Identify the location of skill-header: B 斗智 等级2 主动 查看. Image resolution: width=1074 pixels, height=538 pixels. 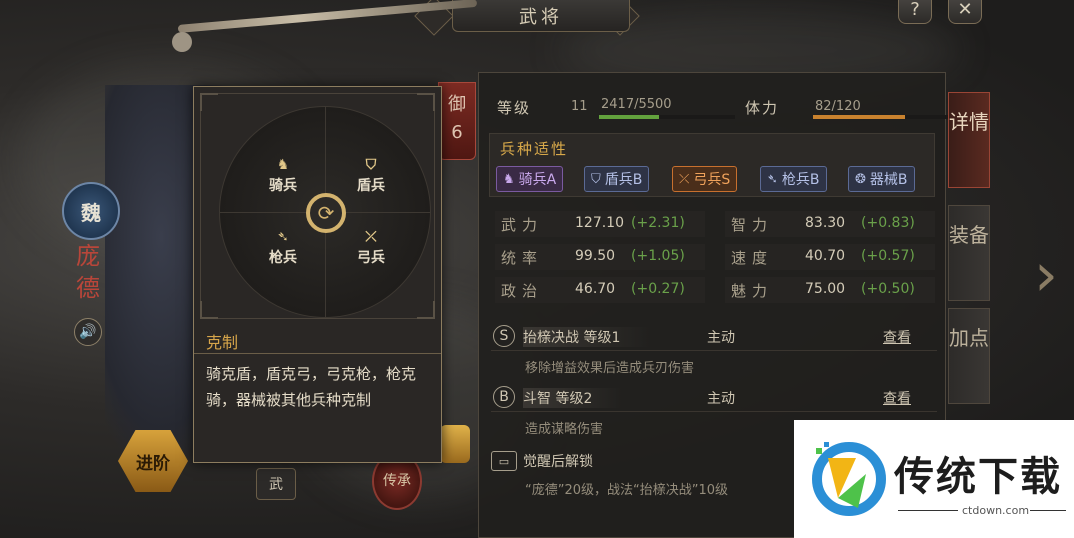
(714, 398).